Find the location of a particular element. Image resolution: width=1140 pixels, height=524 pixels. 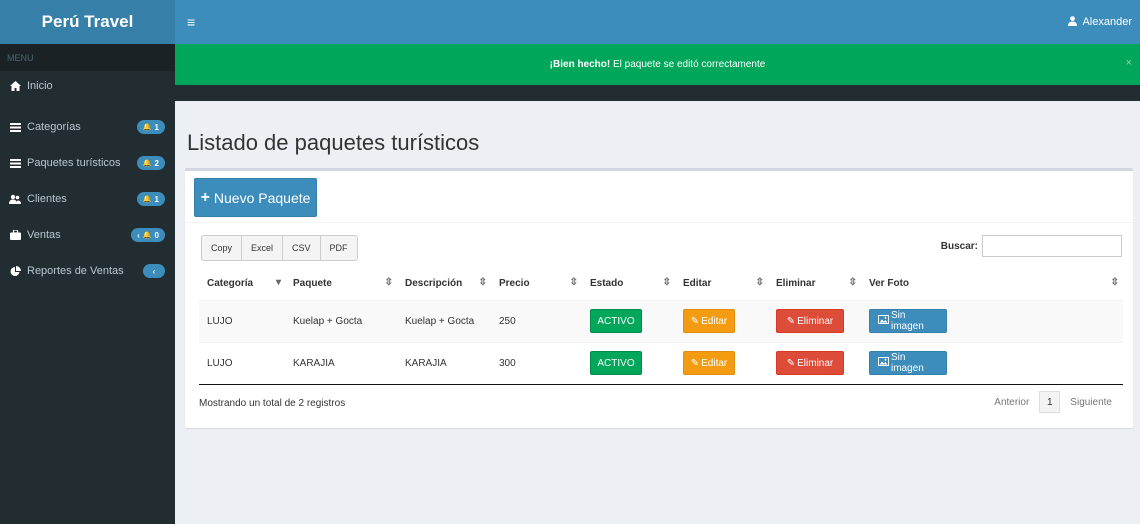

cell-descripcion: KARAJIA is located at coordinates (444, 363).